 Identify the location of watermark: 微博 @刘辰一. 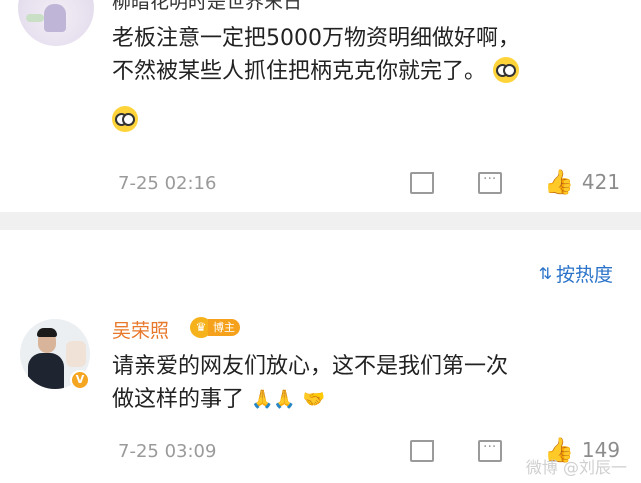
(576, 467).